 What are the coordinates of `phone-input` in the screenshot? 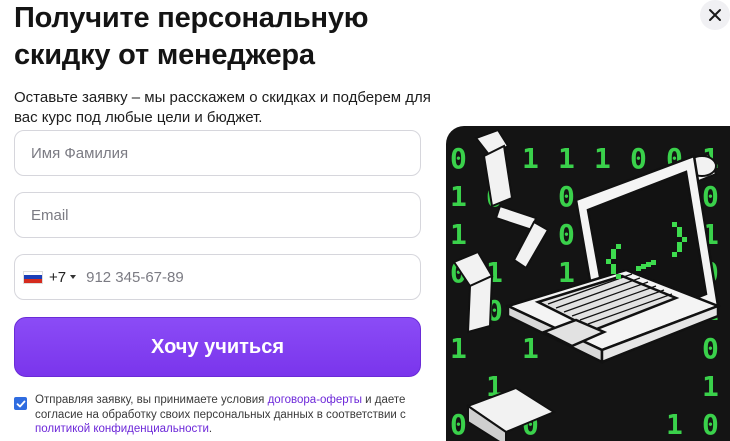 It's located at (248, 277).